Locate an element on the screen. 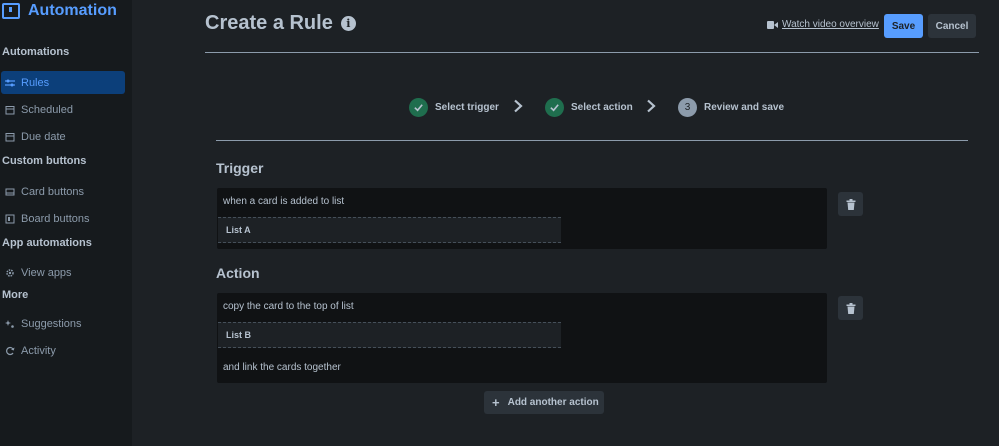 The image size is (999, 446). action-suffix-text: and link the cards together is located at coordinates (282, 367).